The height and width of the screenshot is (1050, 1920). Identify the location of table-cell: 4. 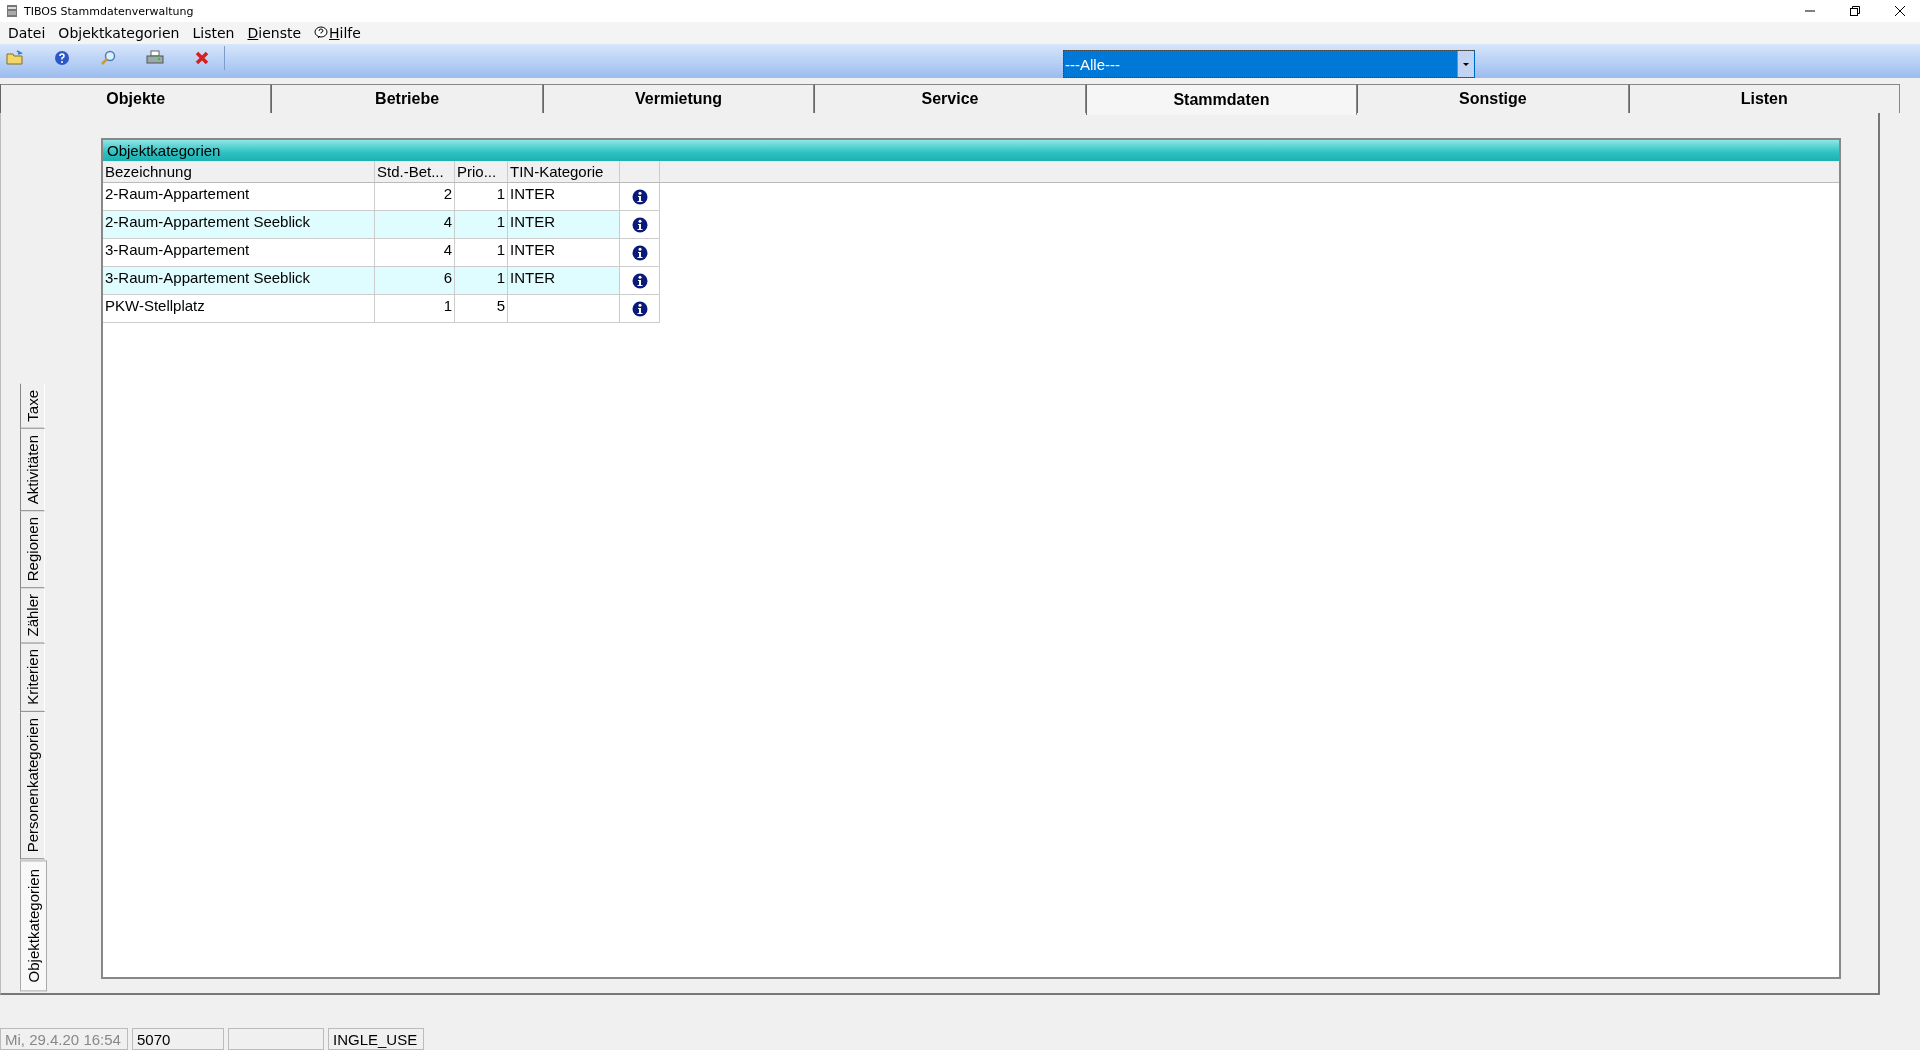
(415, 225).